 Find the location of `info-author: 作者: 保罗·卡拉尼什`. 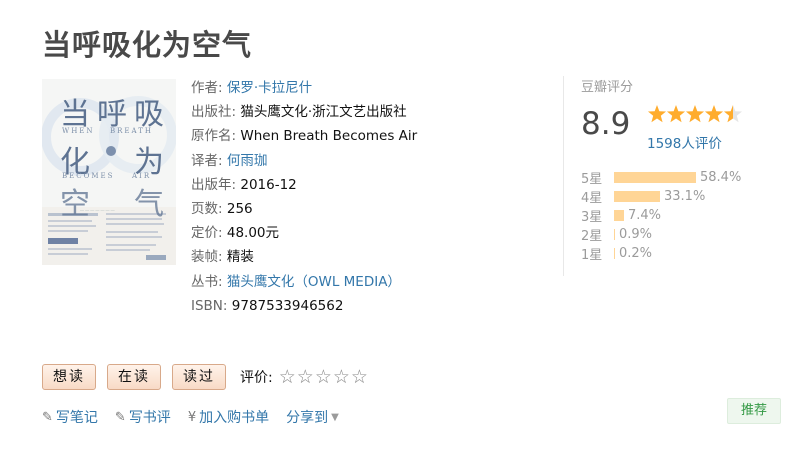

info-author: 作者: 保罗·卡拉尼什 is located at coordinates (304, 88).